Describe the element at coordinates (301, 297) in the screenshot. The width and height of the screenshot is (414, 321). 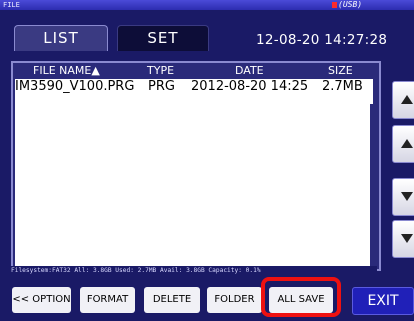
I see `all-save-highlight` at that location.